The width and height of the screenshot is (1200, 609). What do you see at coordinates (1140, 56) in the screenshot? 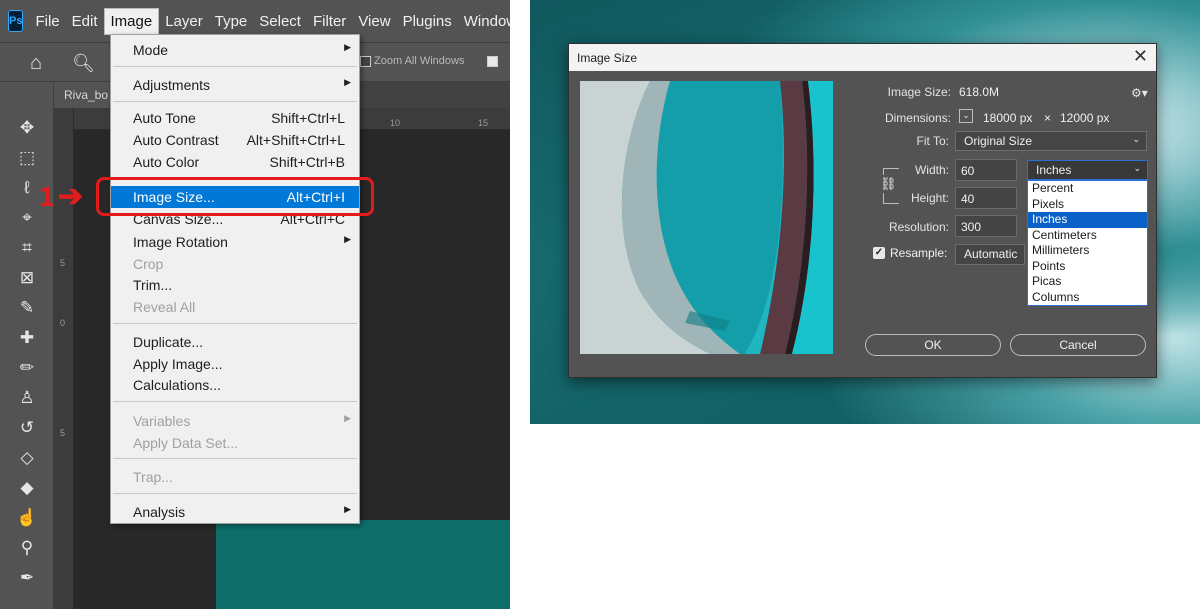
I see `close-icon: ✕` at bounding box center [1140, 56].